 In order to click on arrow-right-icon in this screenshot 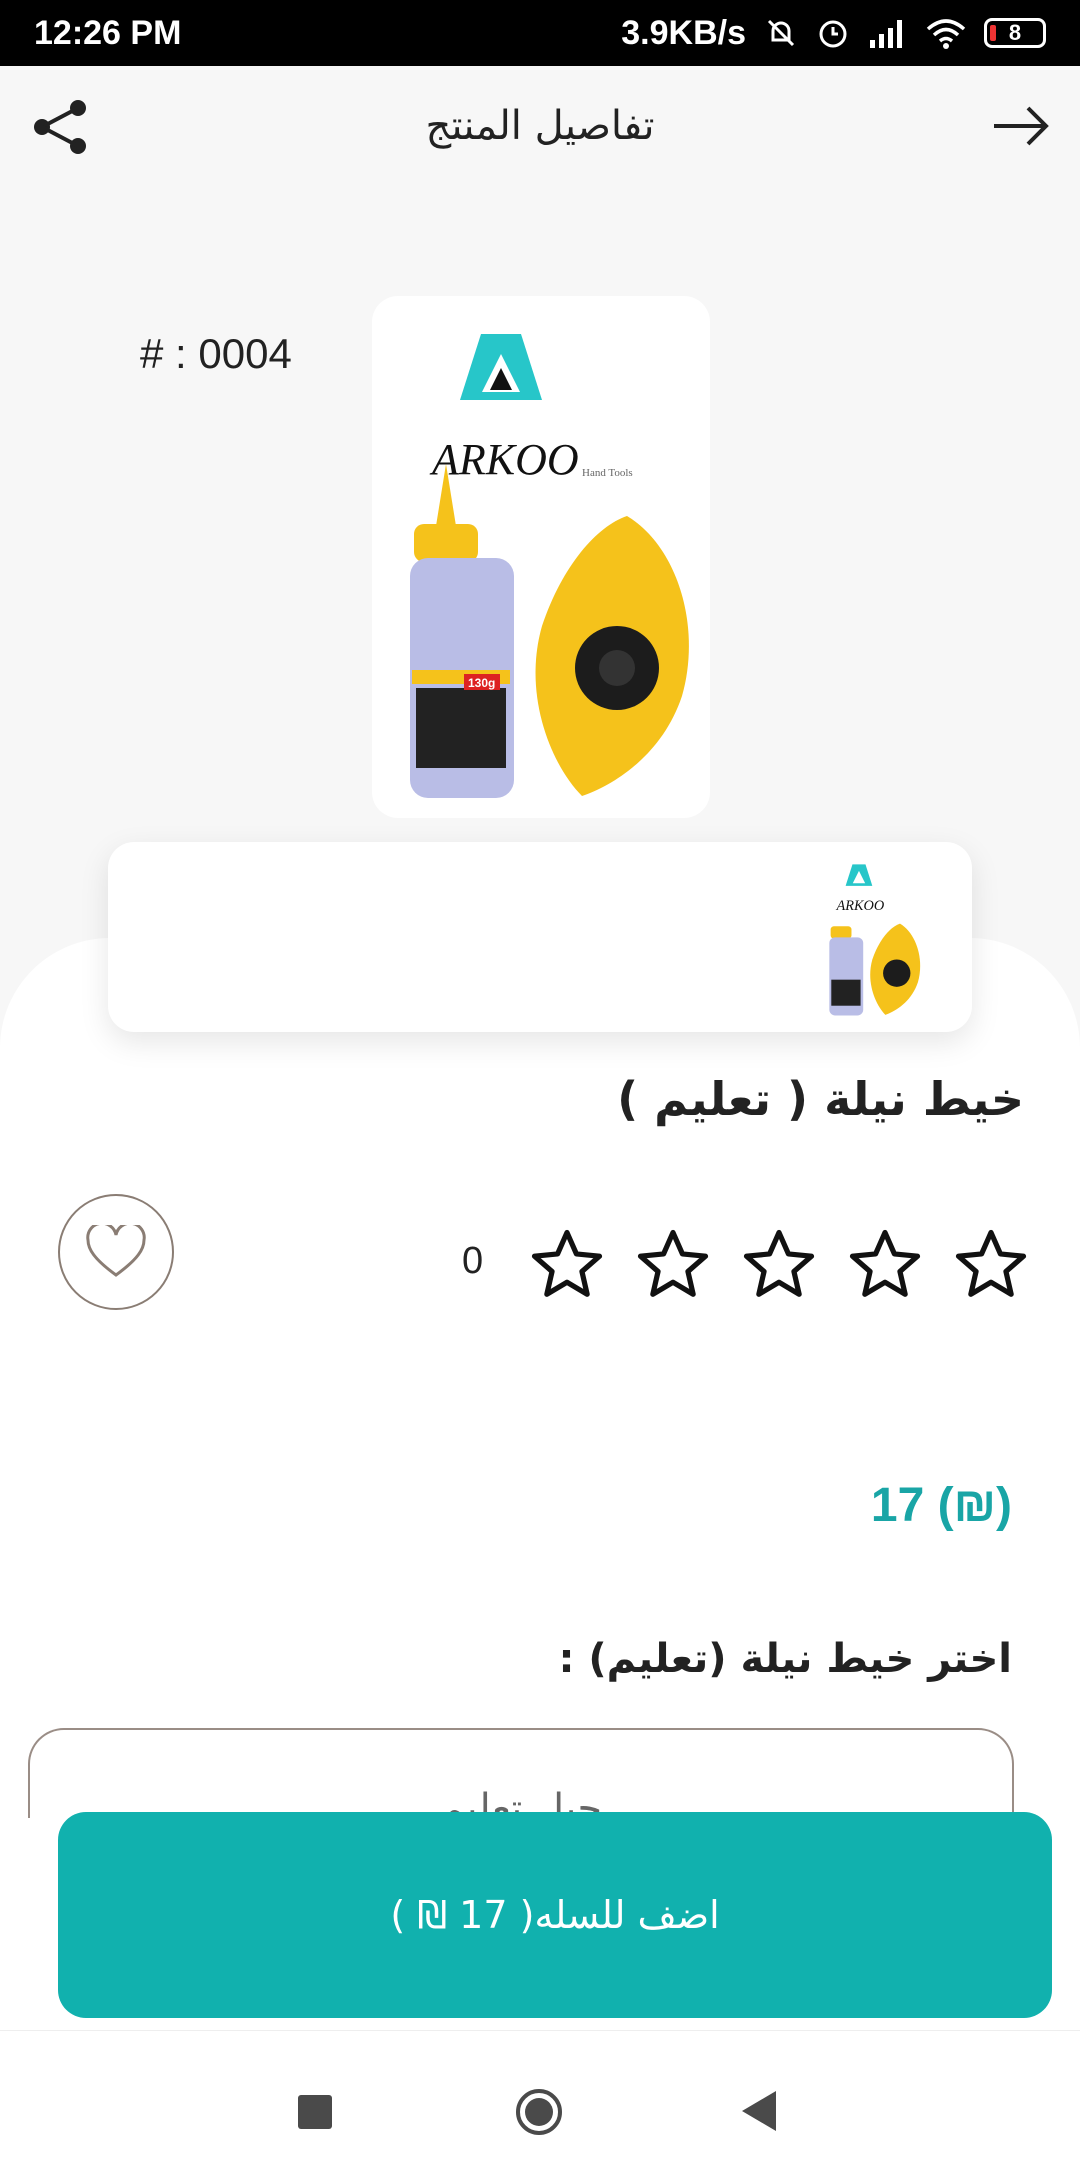, I will do `click(1021, 126)`.